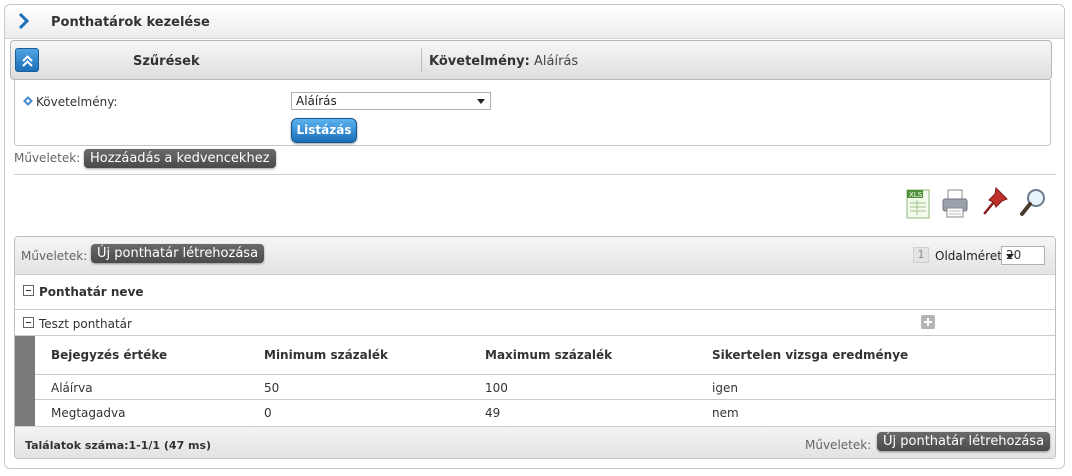  What do you see at coordinates (28, 101) in the screenshot?
I see `diamond-bullet-icon` at bounding box center [28, 101].